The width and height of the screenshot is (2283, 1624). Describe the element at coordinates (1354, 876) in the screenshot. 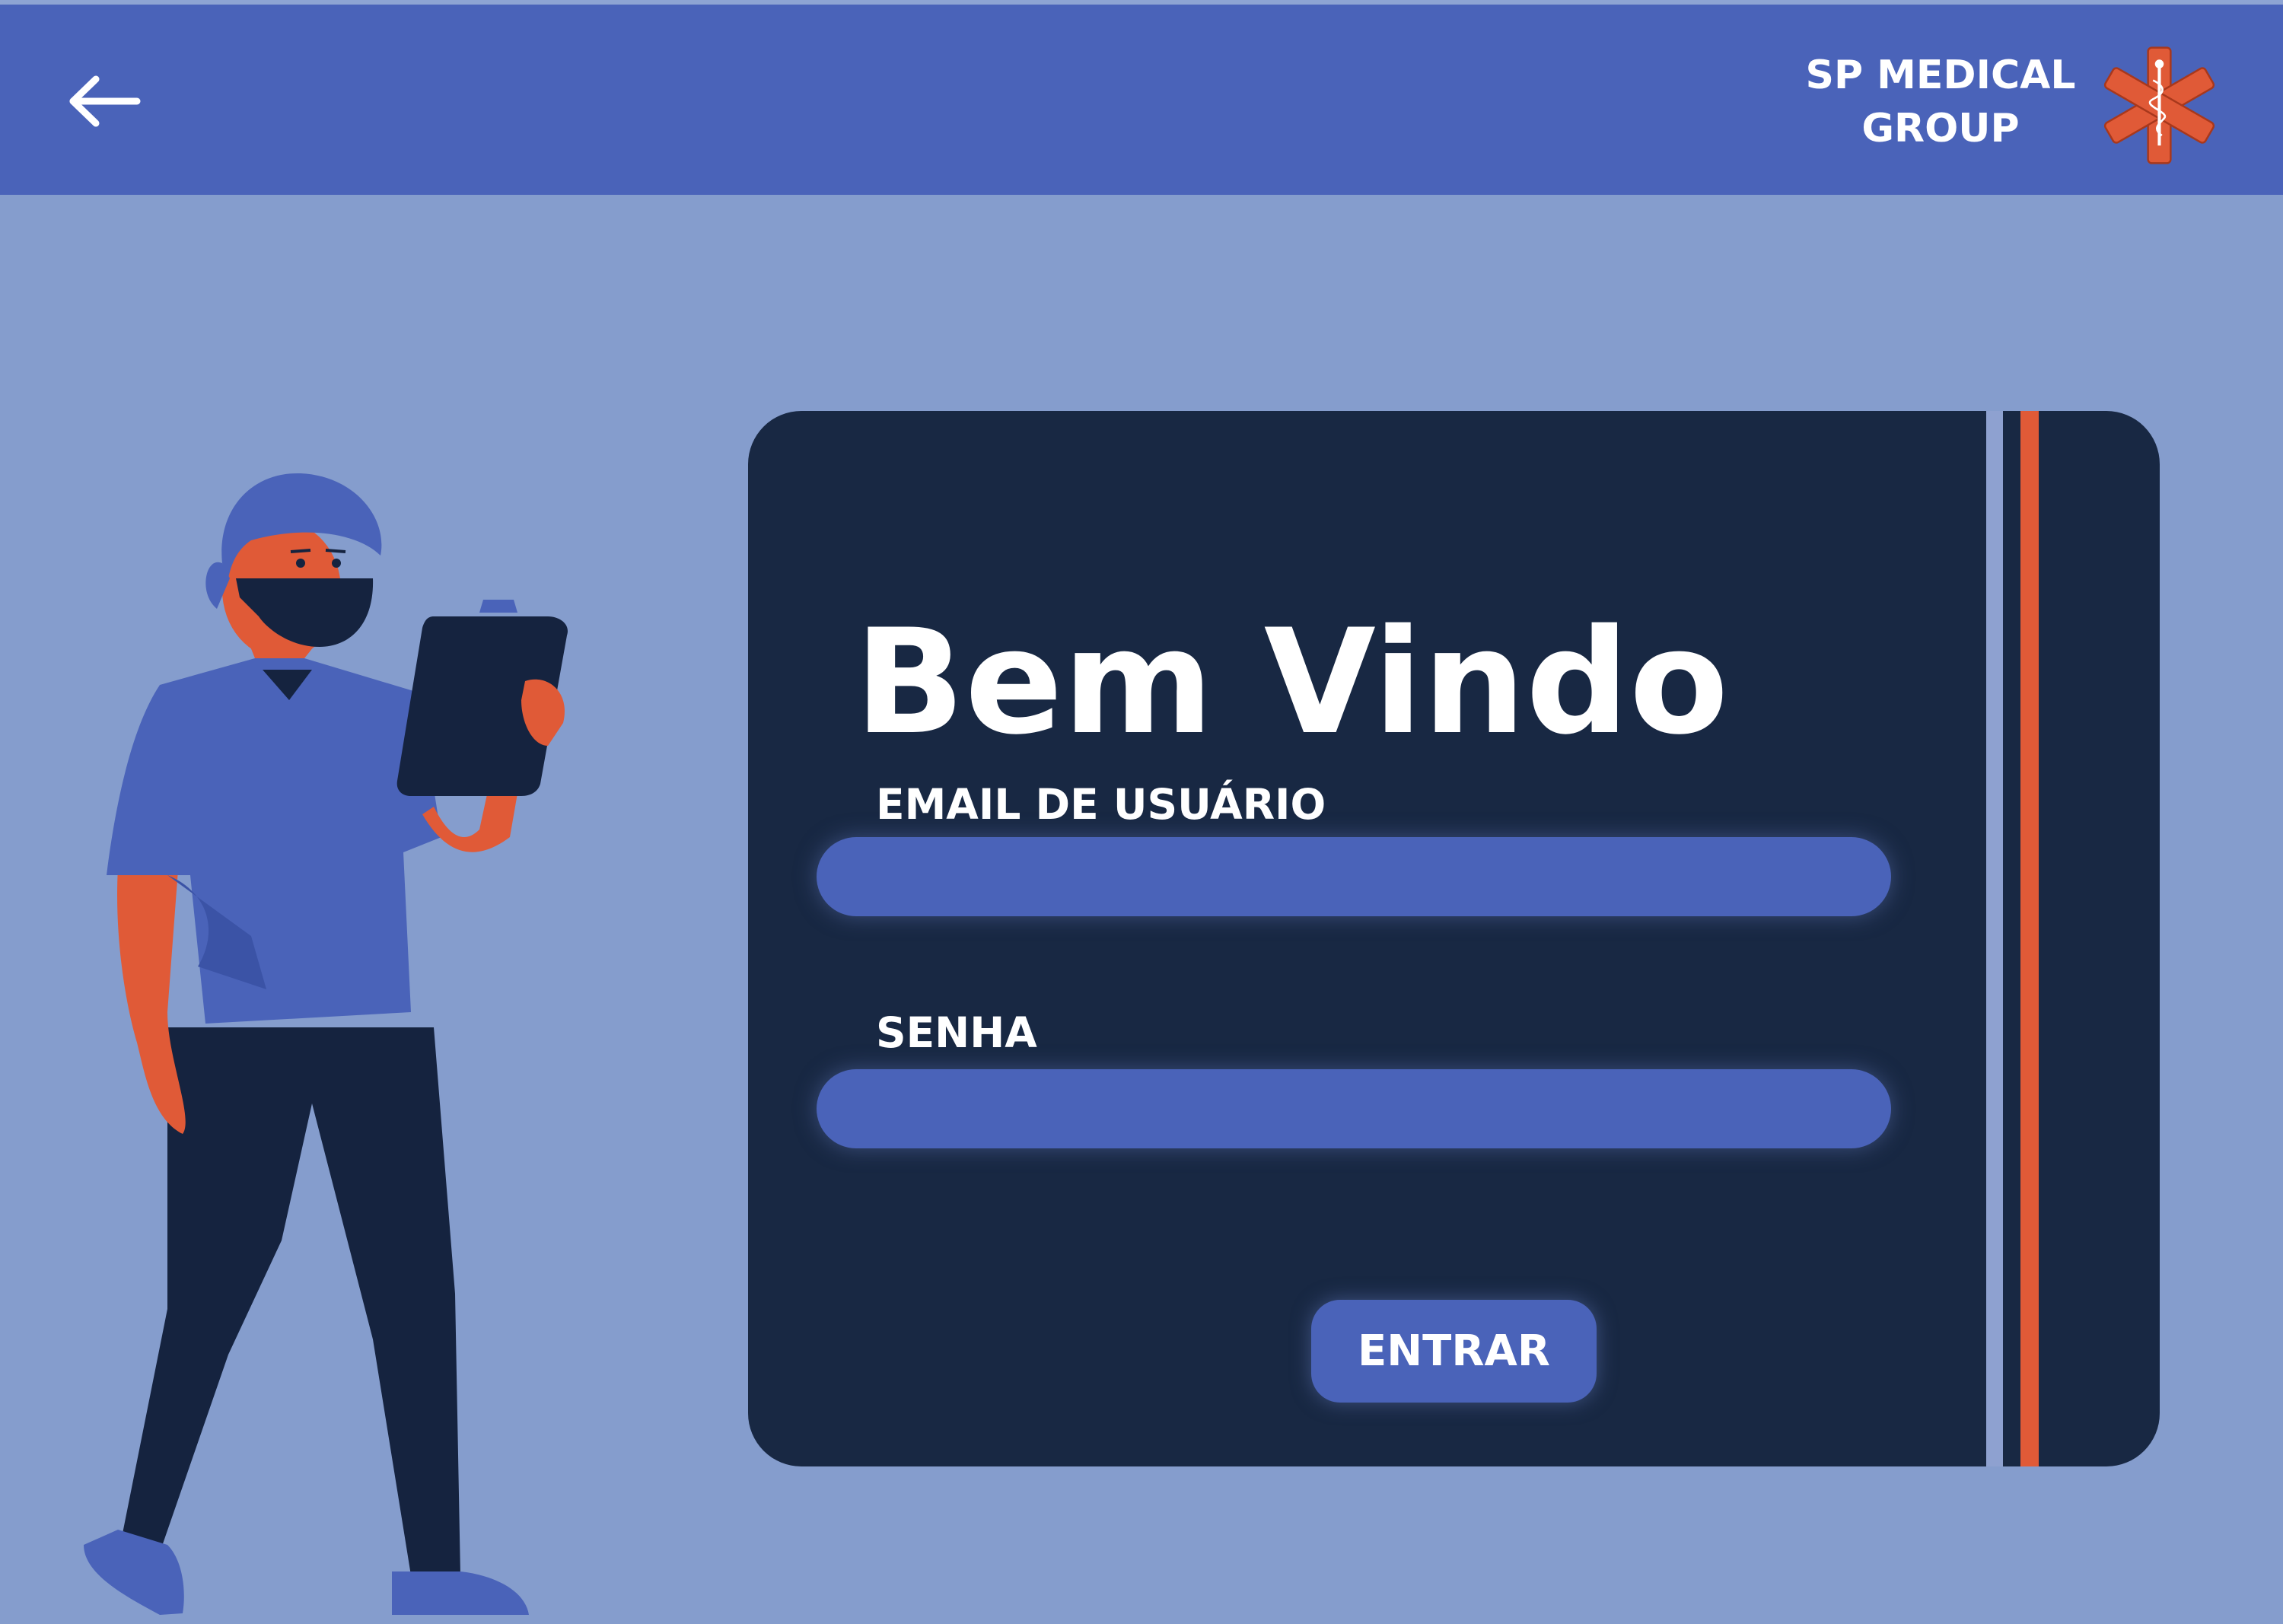

I see `email-field` at that location.